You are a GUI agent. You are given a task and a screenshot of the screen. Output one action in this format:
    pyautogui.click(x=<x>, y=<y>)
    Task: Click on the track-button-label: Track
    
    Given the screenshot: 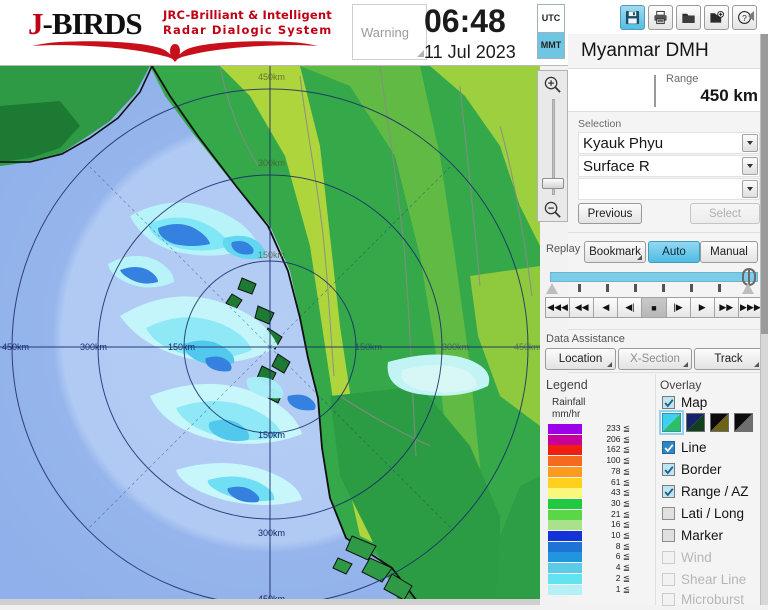 What is the action you would take?
    pyautogui.click(x=728, y=359)
    